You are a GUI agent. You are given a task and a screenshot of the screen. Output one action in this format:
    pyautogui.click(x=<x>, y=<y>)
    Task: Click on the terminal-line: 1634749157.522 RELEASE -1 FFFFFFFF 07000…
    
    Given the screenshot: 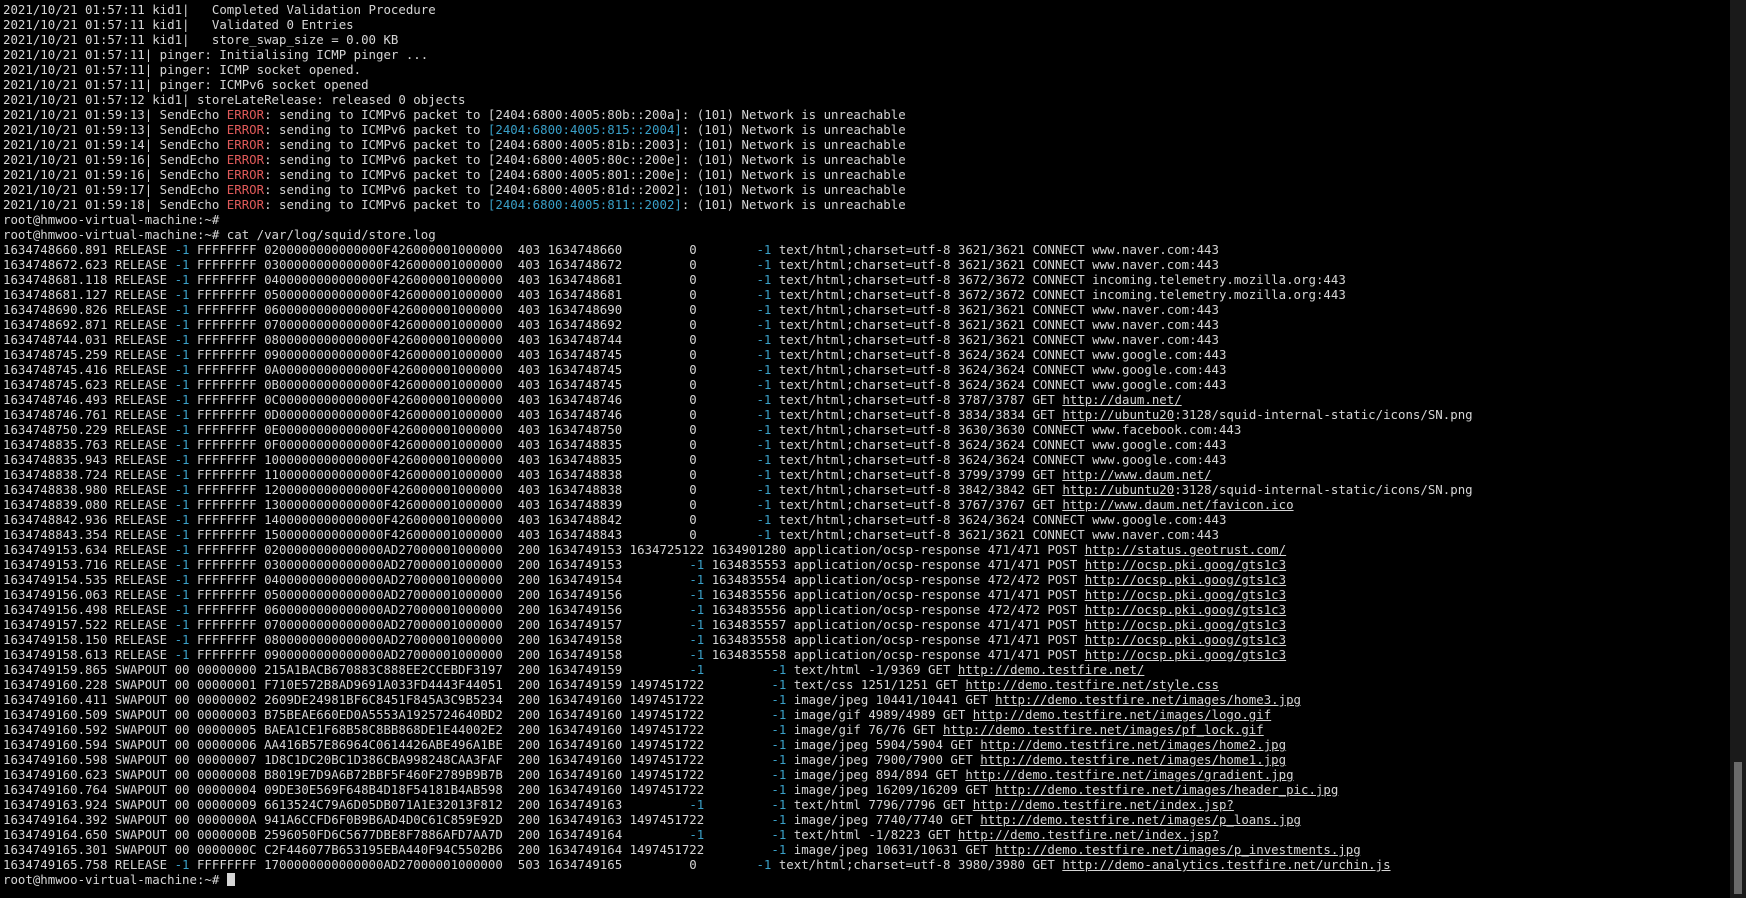 What is the action you would take?
    pyautogui.click(x=866, y=624)
    